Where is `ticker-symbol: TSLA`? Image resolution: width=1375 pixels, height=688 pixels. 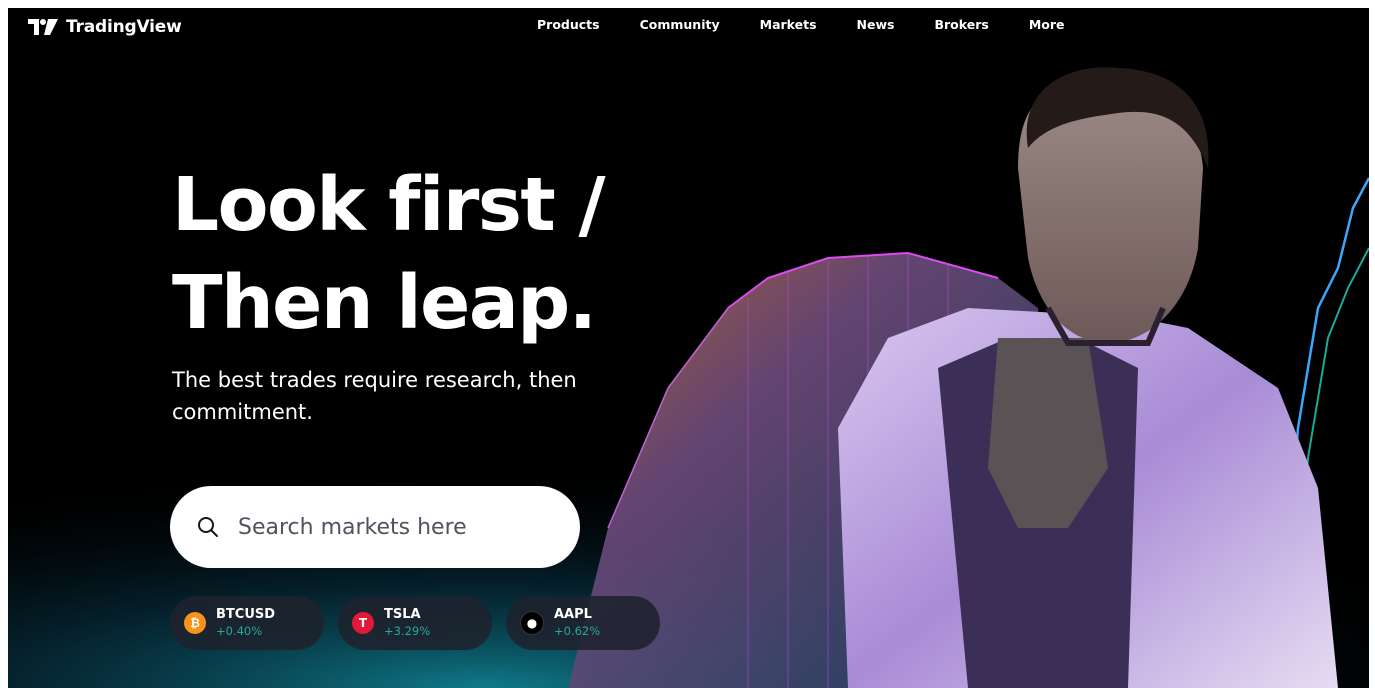 ticker-symbol: TSLA is located at coordinates (402, 614).